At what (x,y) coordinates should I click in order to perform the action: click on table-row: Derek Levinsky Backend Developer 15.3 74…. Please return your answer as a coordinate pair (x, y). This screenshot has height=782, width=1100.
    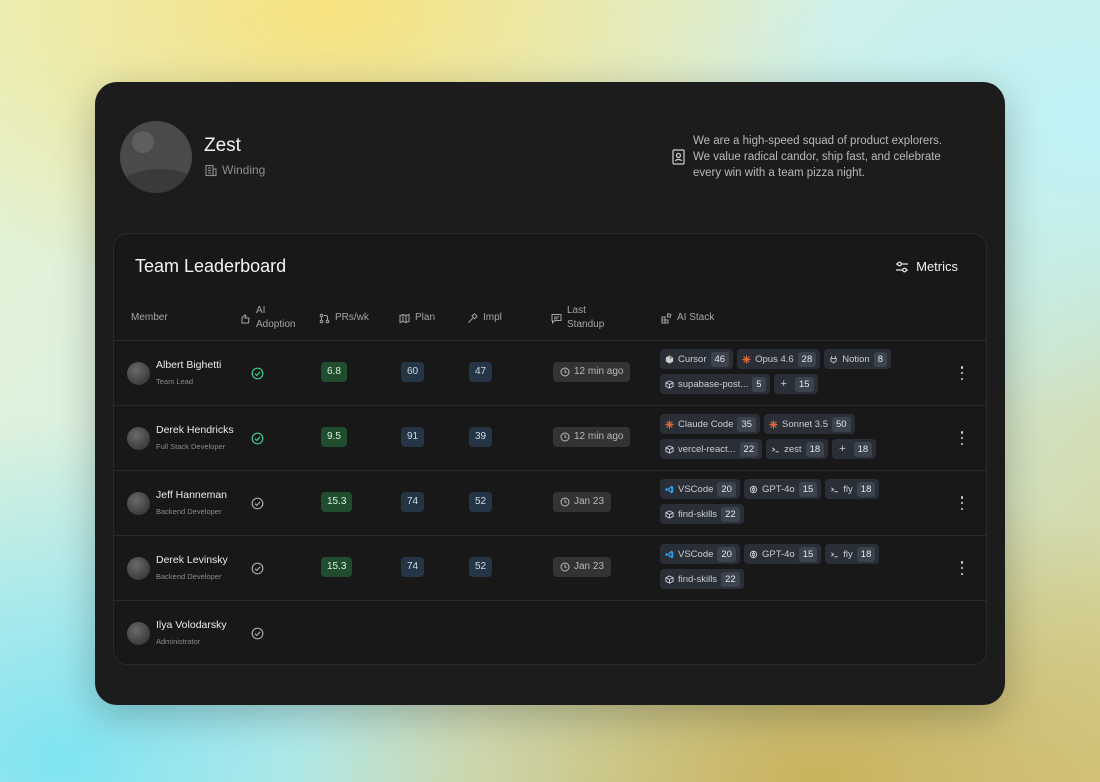
    Looking at the image, I should click on (550, 568).